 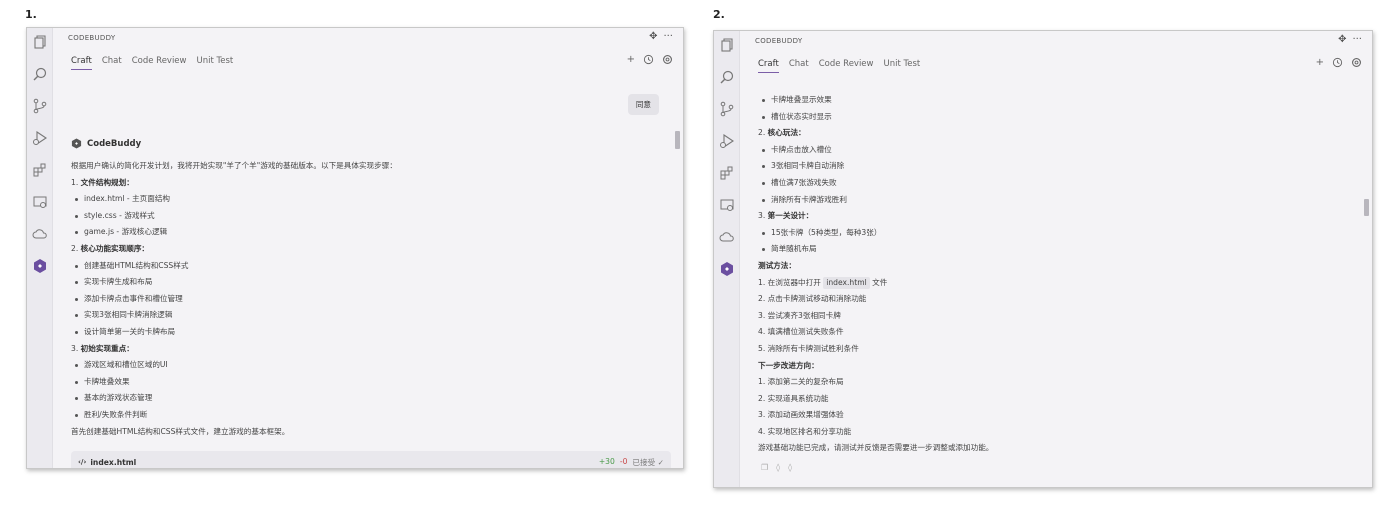 What do you see at coordinates (786, 216) in the screenshot?
I see `section-heading: 3. 第一关设计：` at bounding box center [786, 216].